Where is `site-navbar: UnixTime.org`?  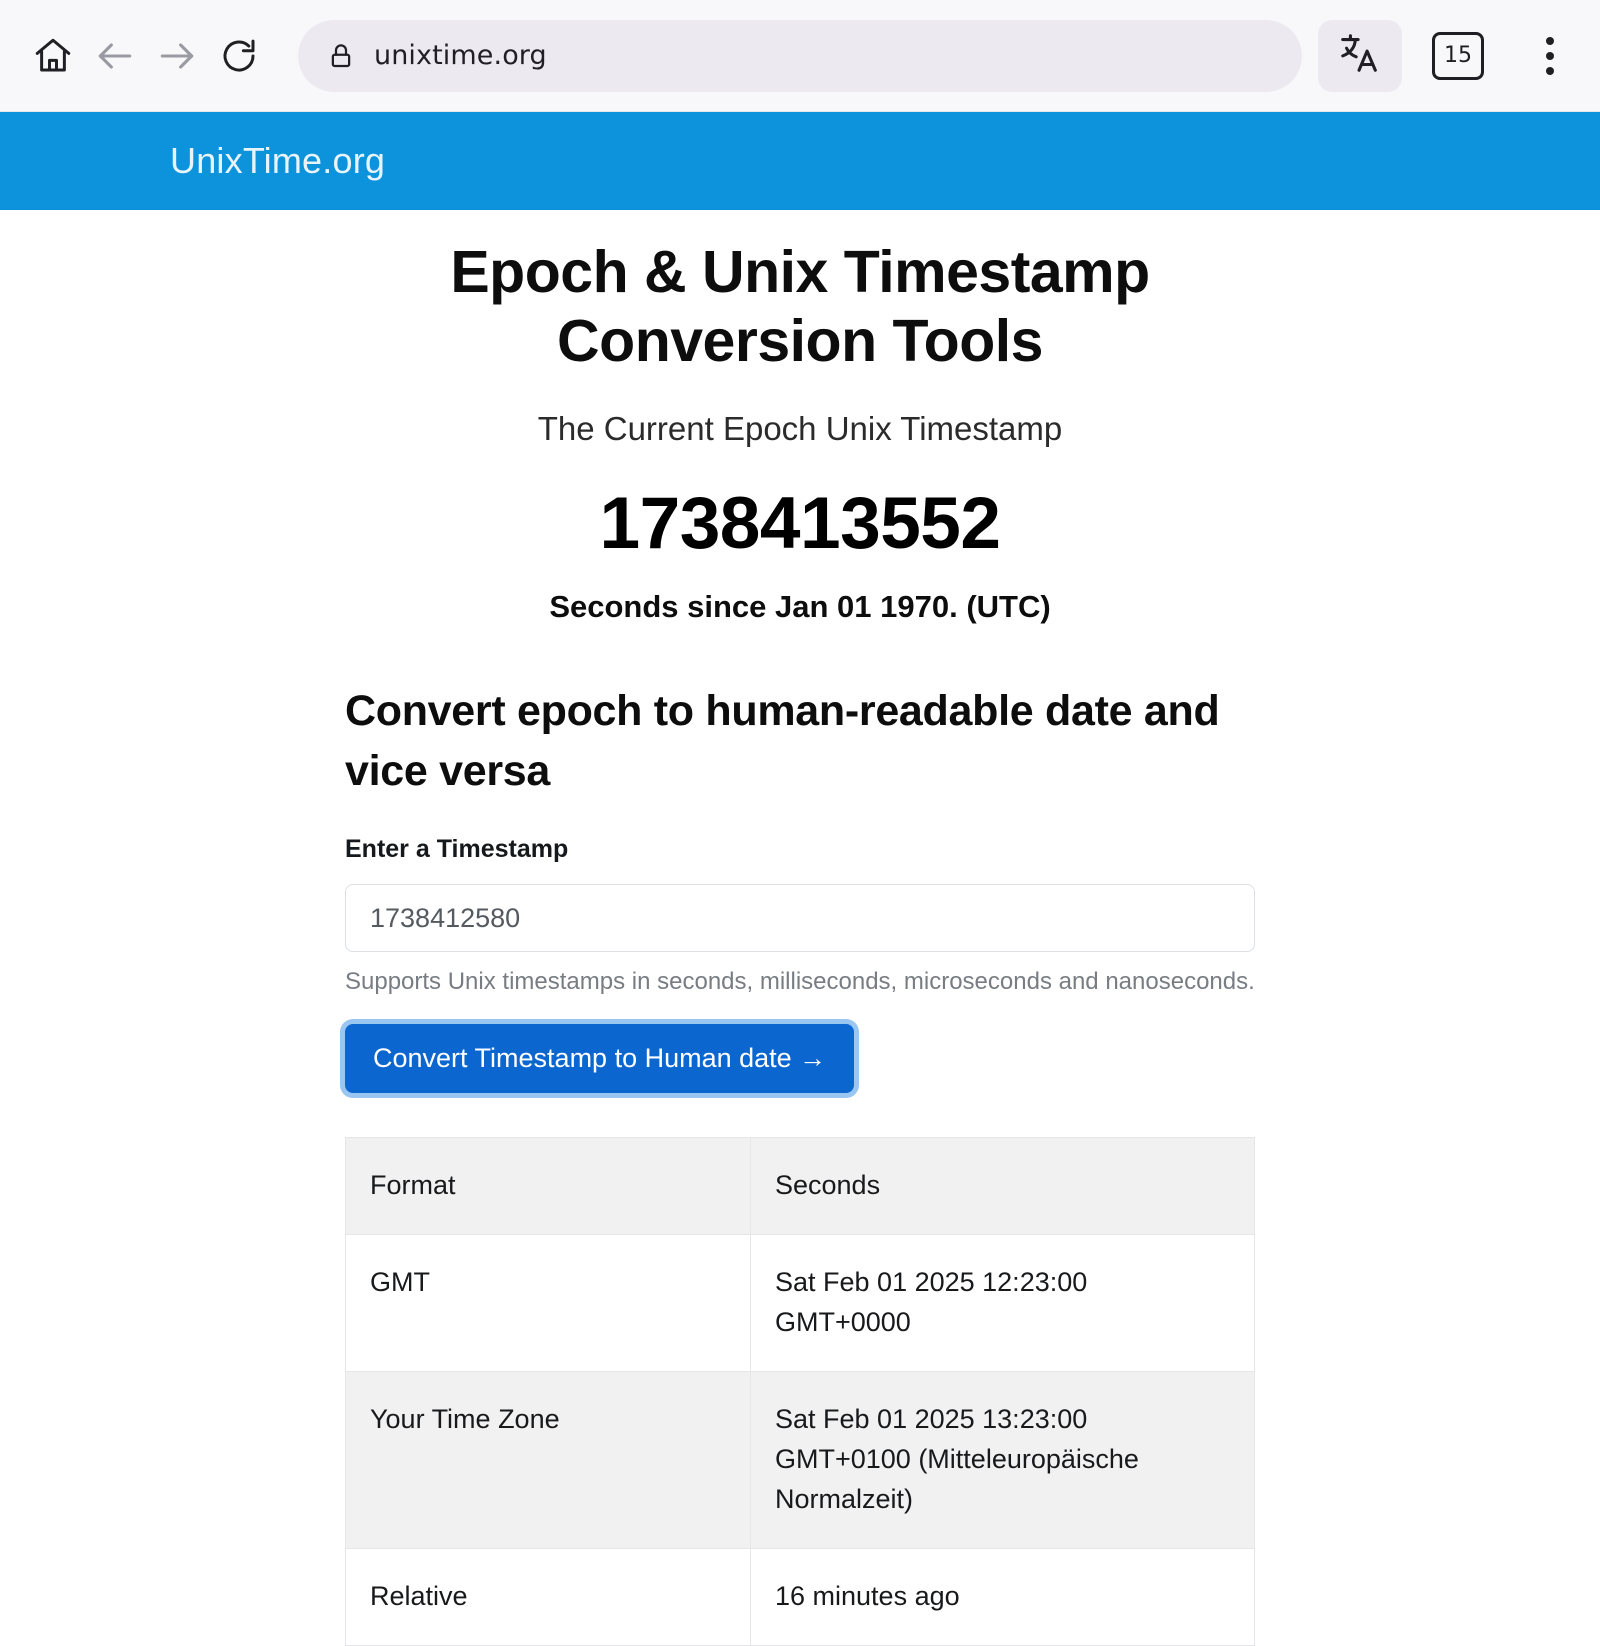 site-navbar: UnixTime.org is located at coordinates (800, 161).